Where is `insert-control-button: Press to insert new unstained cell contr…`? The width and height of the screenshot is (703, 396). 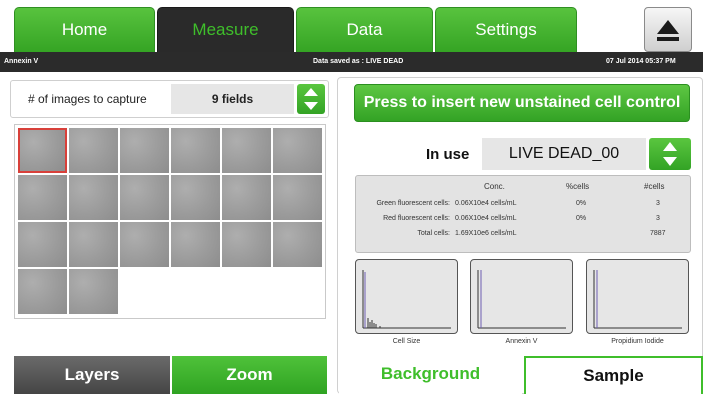 insert-control-button: Press to insert new unstained cell contr… is located at coordinates (522, 103).